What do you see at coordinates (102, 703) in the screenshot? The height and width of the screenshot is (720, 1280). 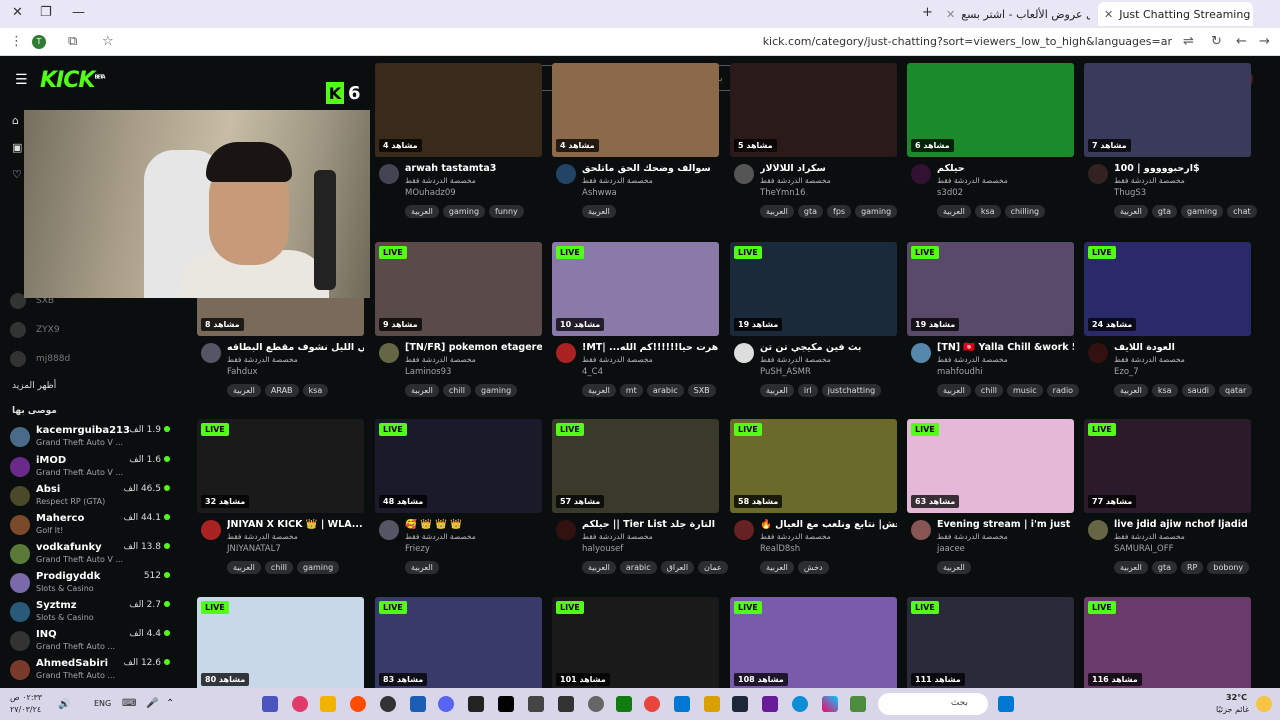 I see `language-indicator: ENG` at bounding box center [102, 703].